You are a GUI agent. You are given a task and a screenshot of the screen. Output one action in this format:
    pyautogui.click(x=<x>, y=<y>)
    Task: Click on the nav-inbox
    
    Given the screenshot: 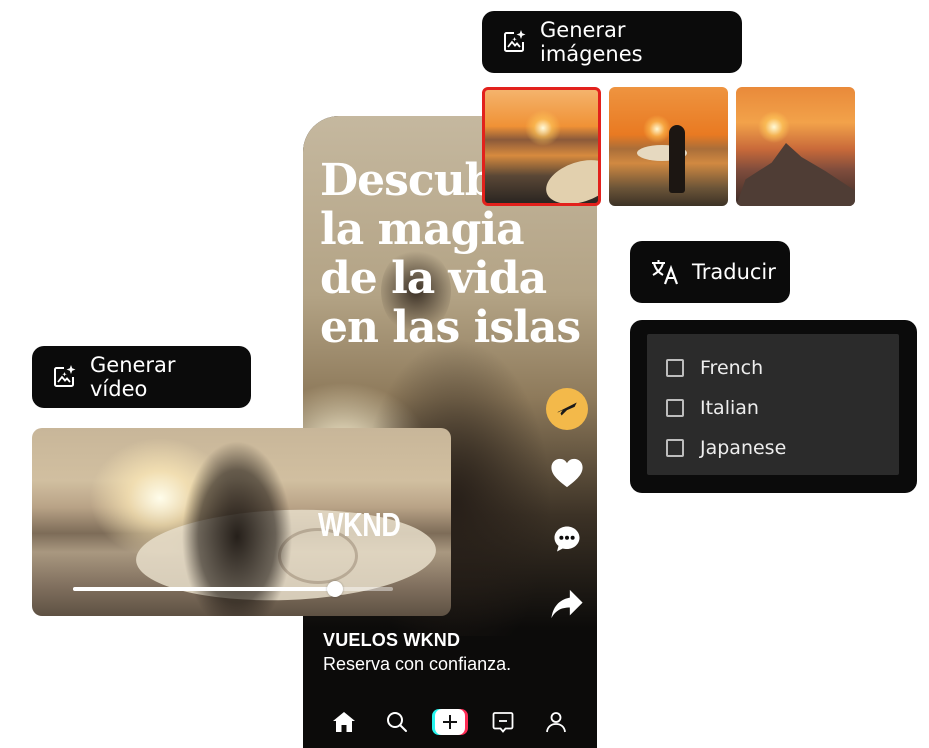 What is the action you would take?
    pyautogui.click(x=503, y=722)
    